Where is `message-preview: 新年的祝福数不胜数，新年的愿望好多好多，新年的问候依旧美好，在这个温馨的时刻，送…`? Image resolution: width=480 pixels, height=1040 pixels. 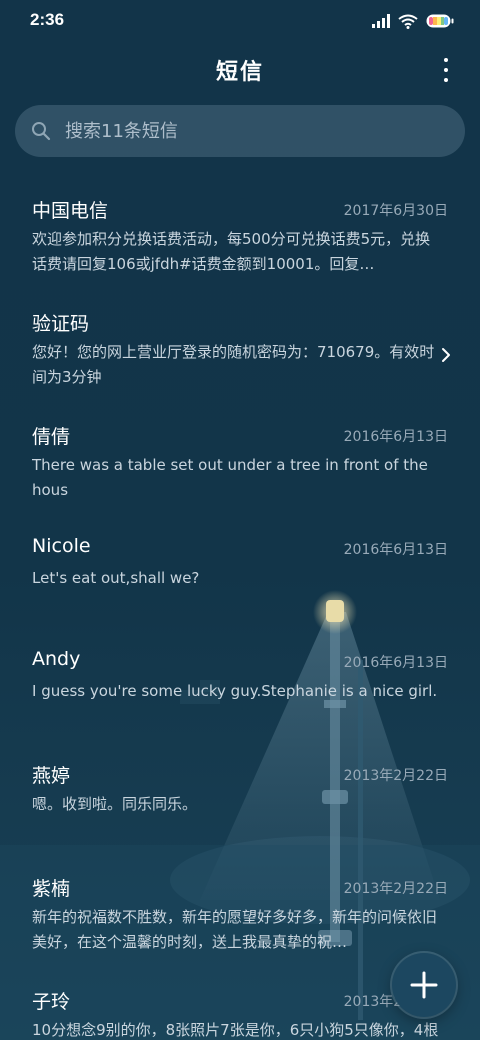 message-preview: 新年的祝福数不胜数，新年的愿望好多好多，新年的问候依旧美好，在这个温馨的时刻，送… is located at coordinates (235, 929).